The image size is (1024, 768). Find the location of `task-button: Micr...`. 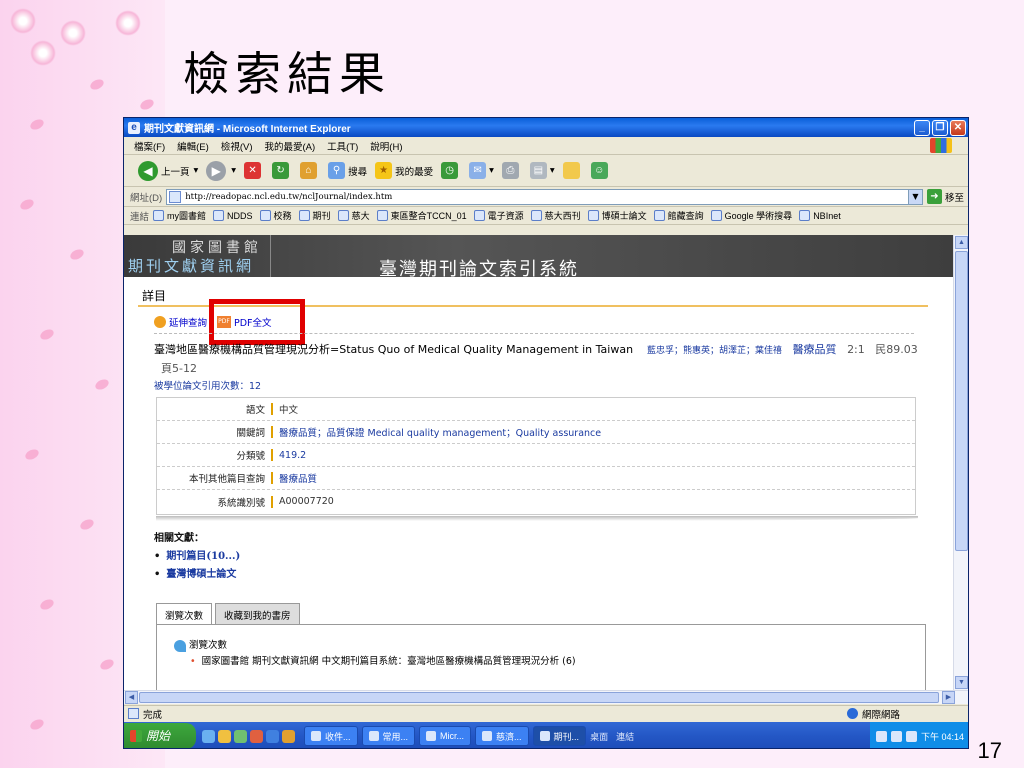

task-button: Micr... is located at coordinates (445, 736).